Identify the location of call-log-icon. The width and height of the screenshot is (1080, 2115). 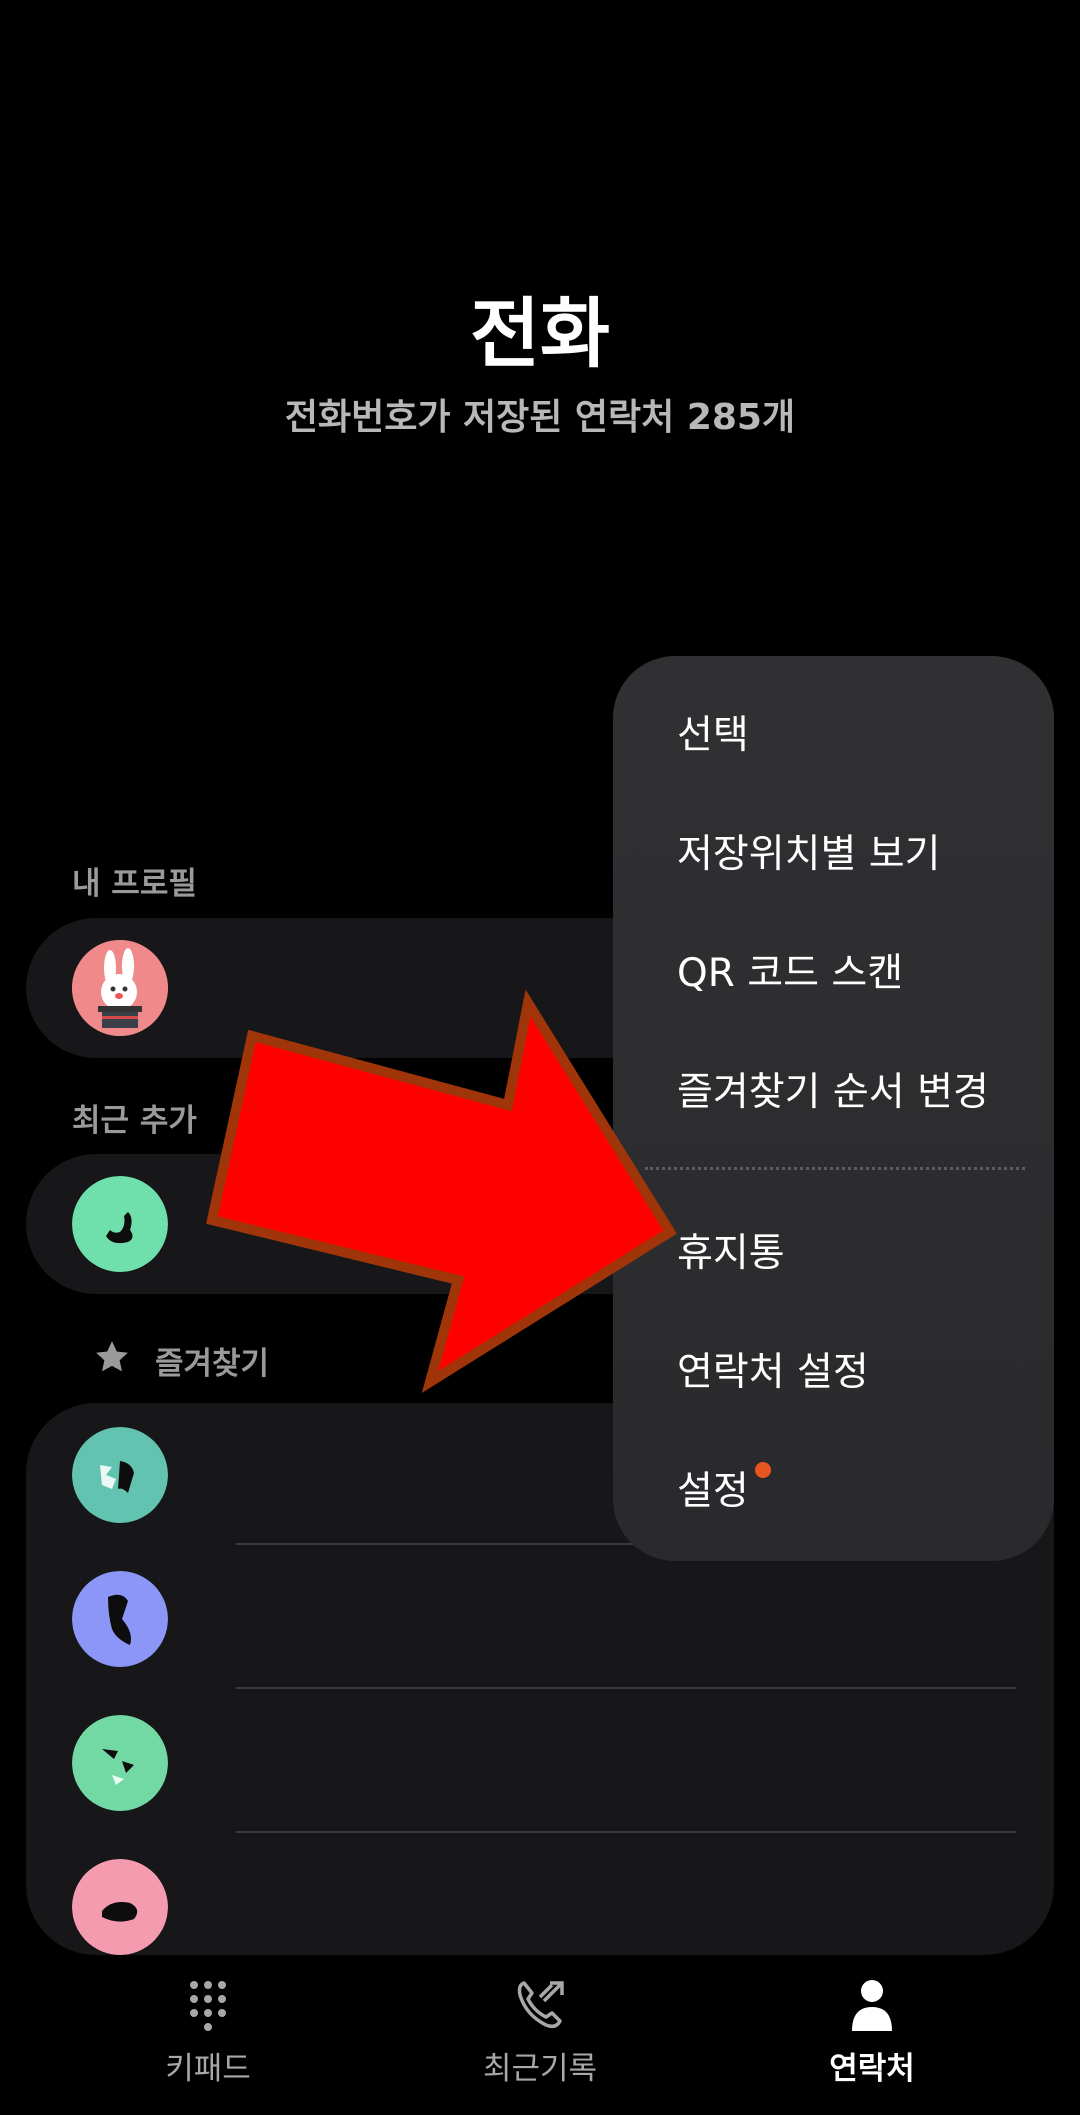
(540, 2005).